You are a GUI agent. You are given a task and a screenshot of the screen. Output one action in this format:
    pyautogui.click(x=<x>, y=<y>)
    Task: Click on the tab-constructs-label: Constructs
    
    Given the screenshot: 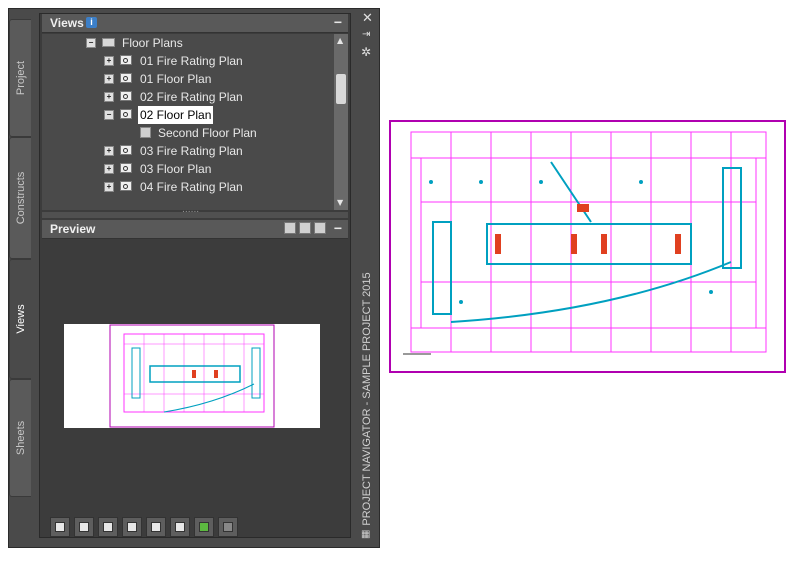 What is the action you would take?
    pyautogui.click(x=20, y=198)
    